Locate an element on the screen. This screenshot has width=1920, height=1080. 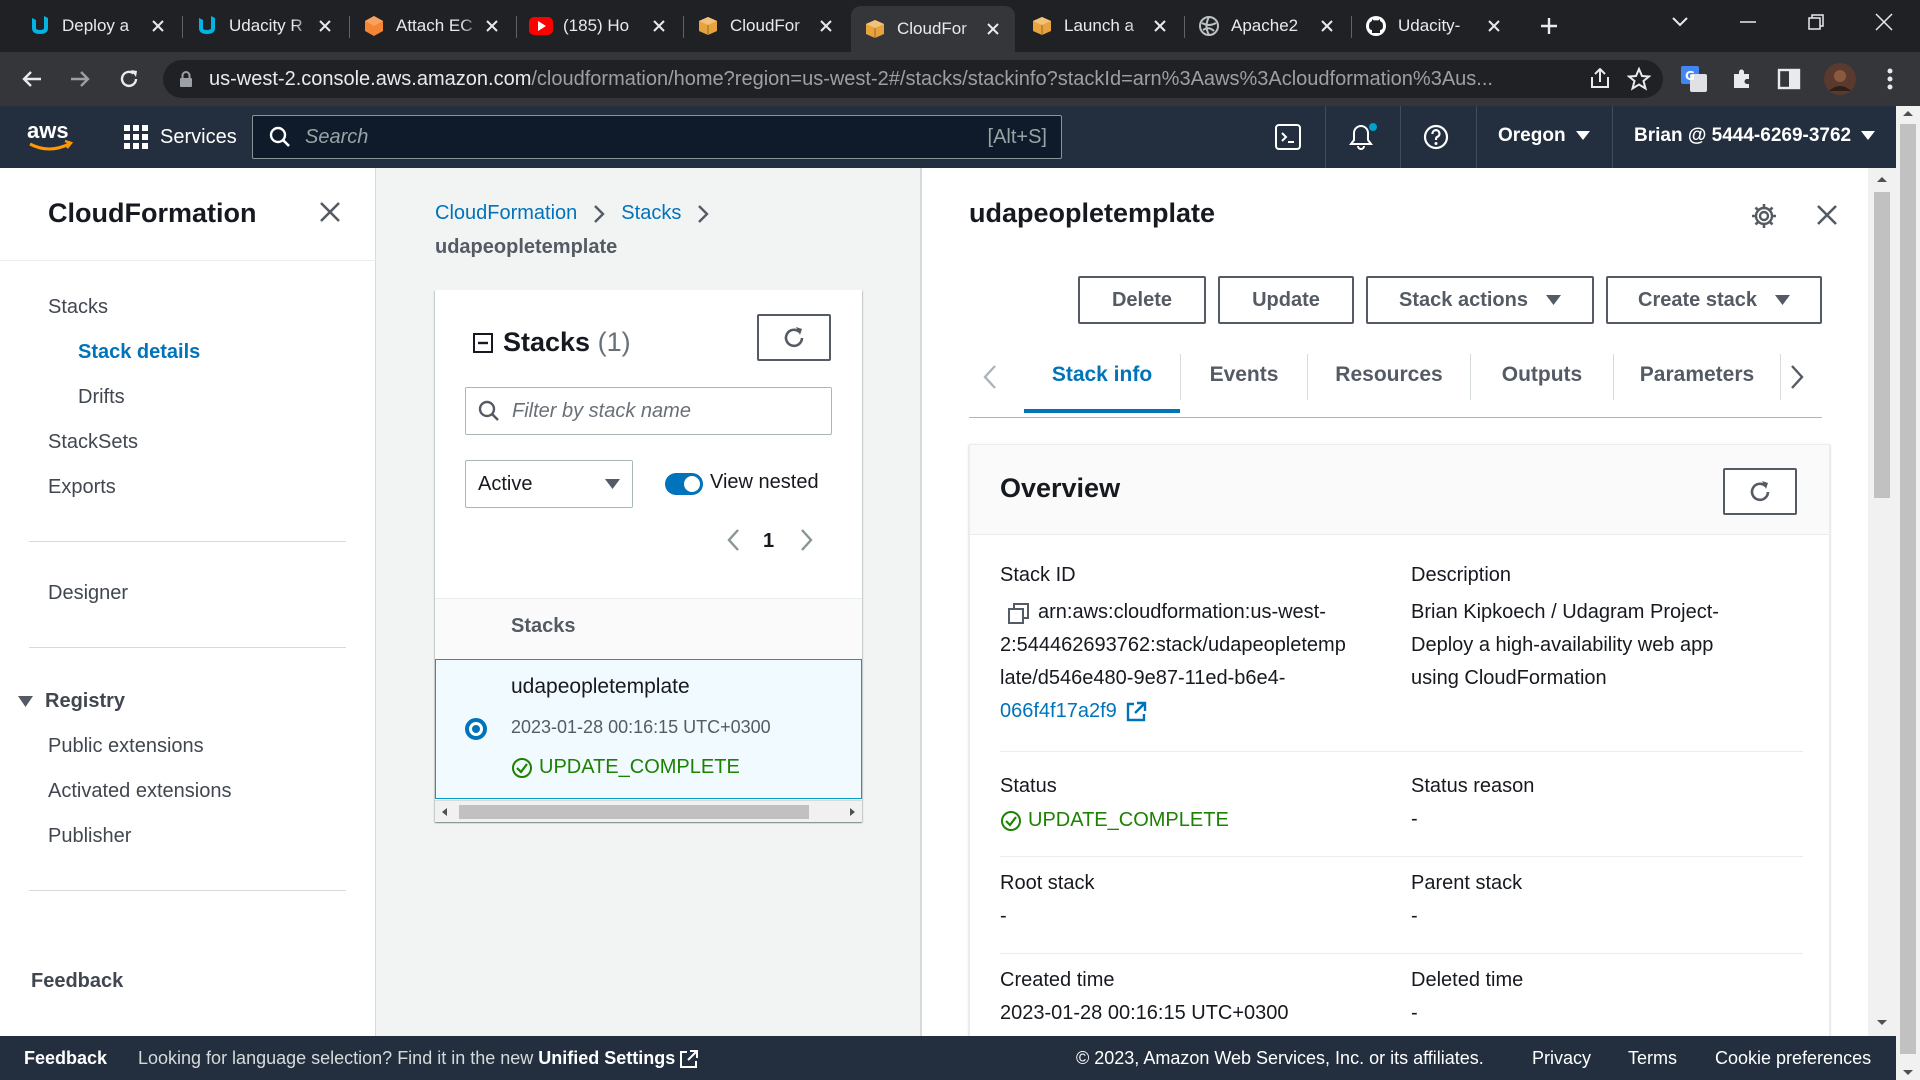
tabs-scroll-left-icon is located at coordinates (990, 377).